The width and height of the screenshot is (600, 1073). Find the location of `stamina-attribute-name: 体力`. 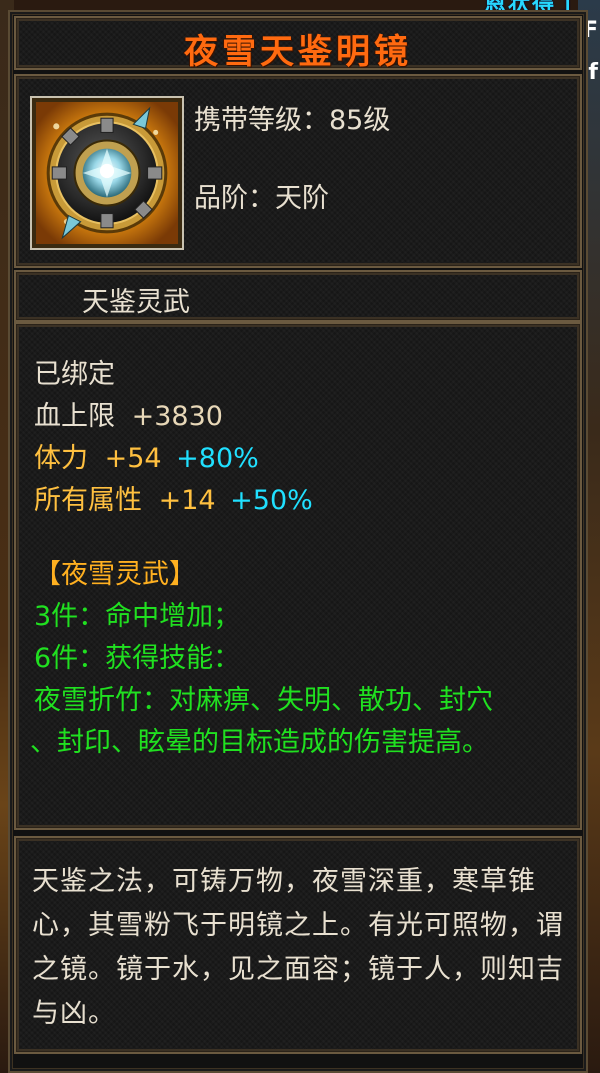

stamina-attribute-name: 体力 is located at coordinates (61, 458).